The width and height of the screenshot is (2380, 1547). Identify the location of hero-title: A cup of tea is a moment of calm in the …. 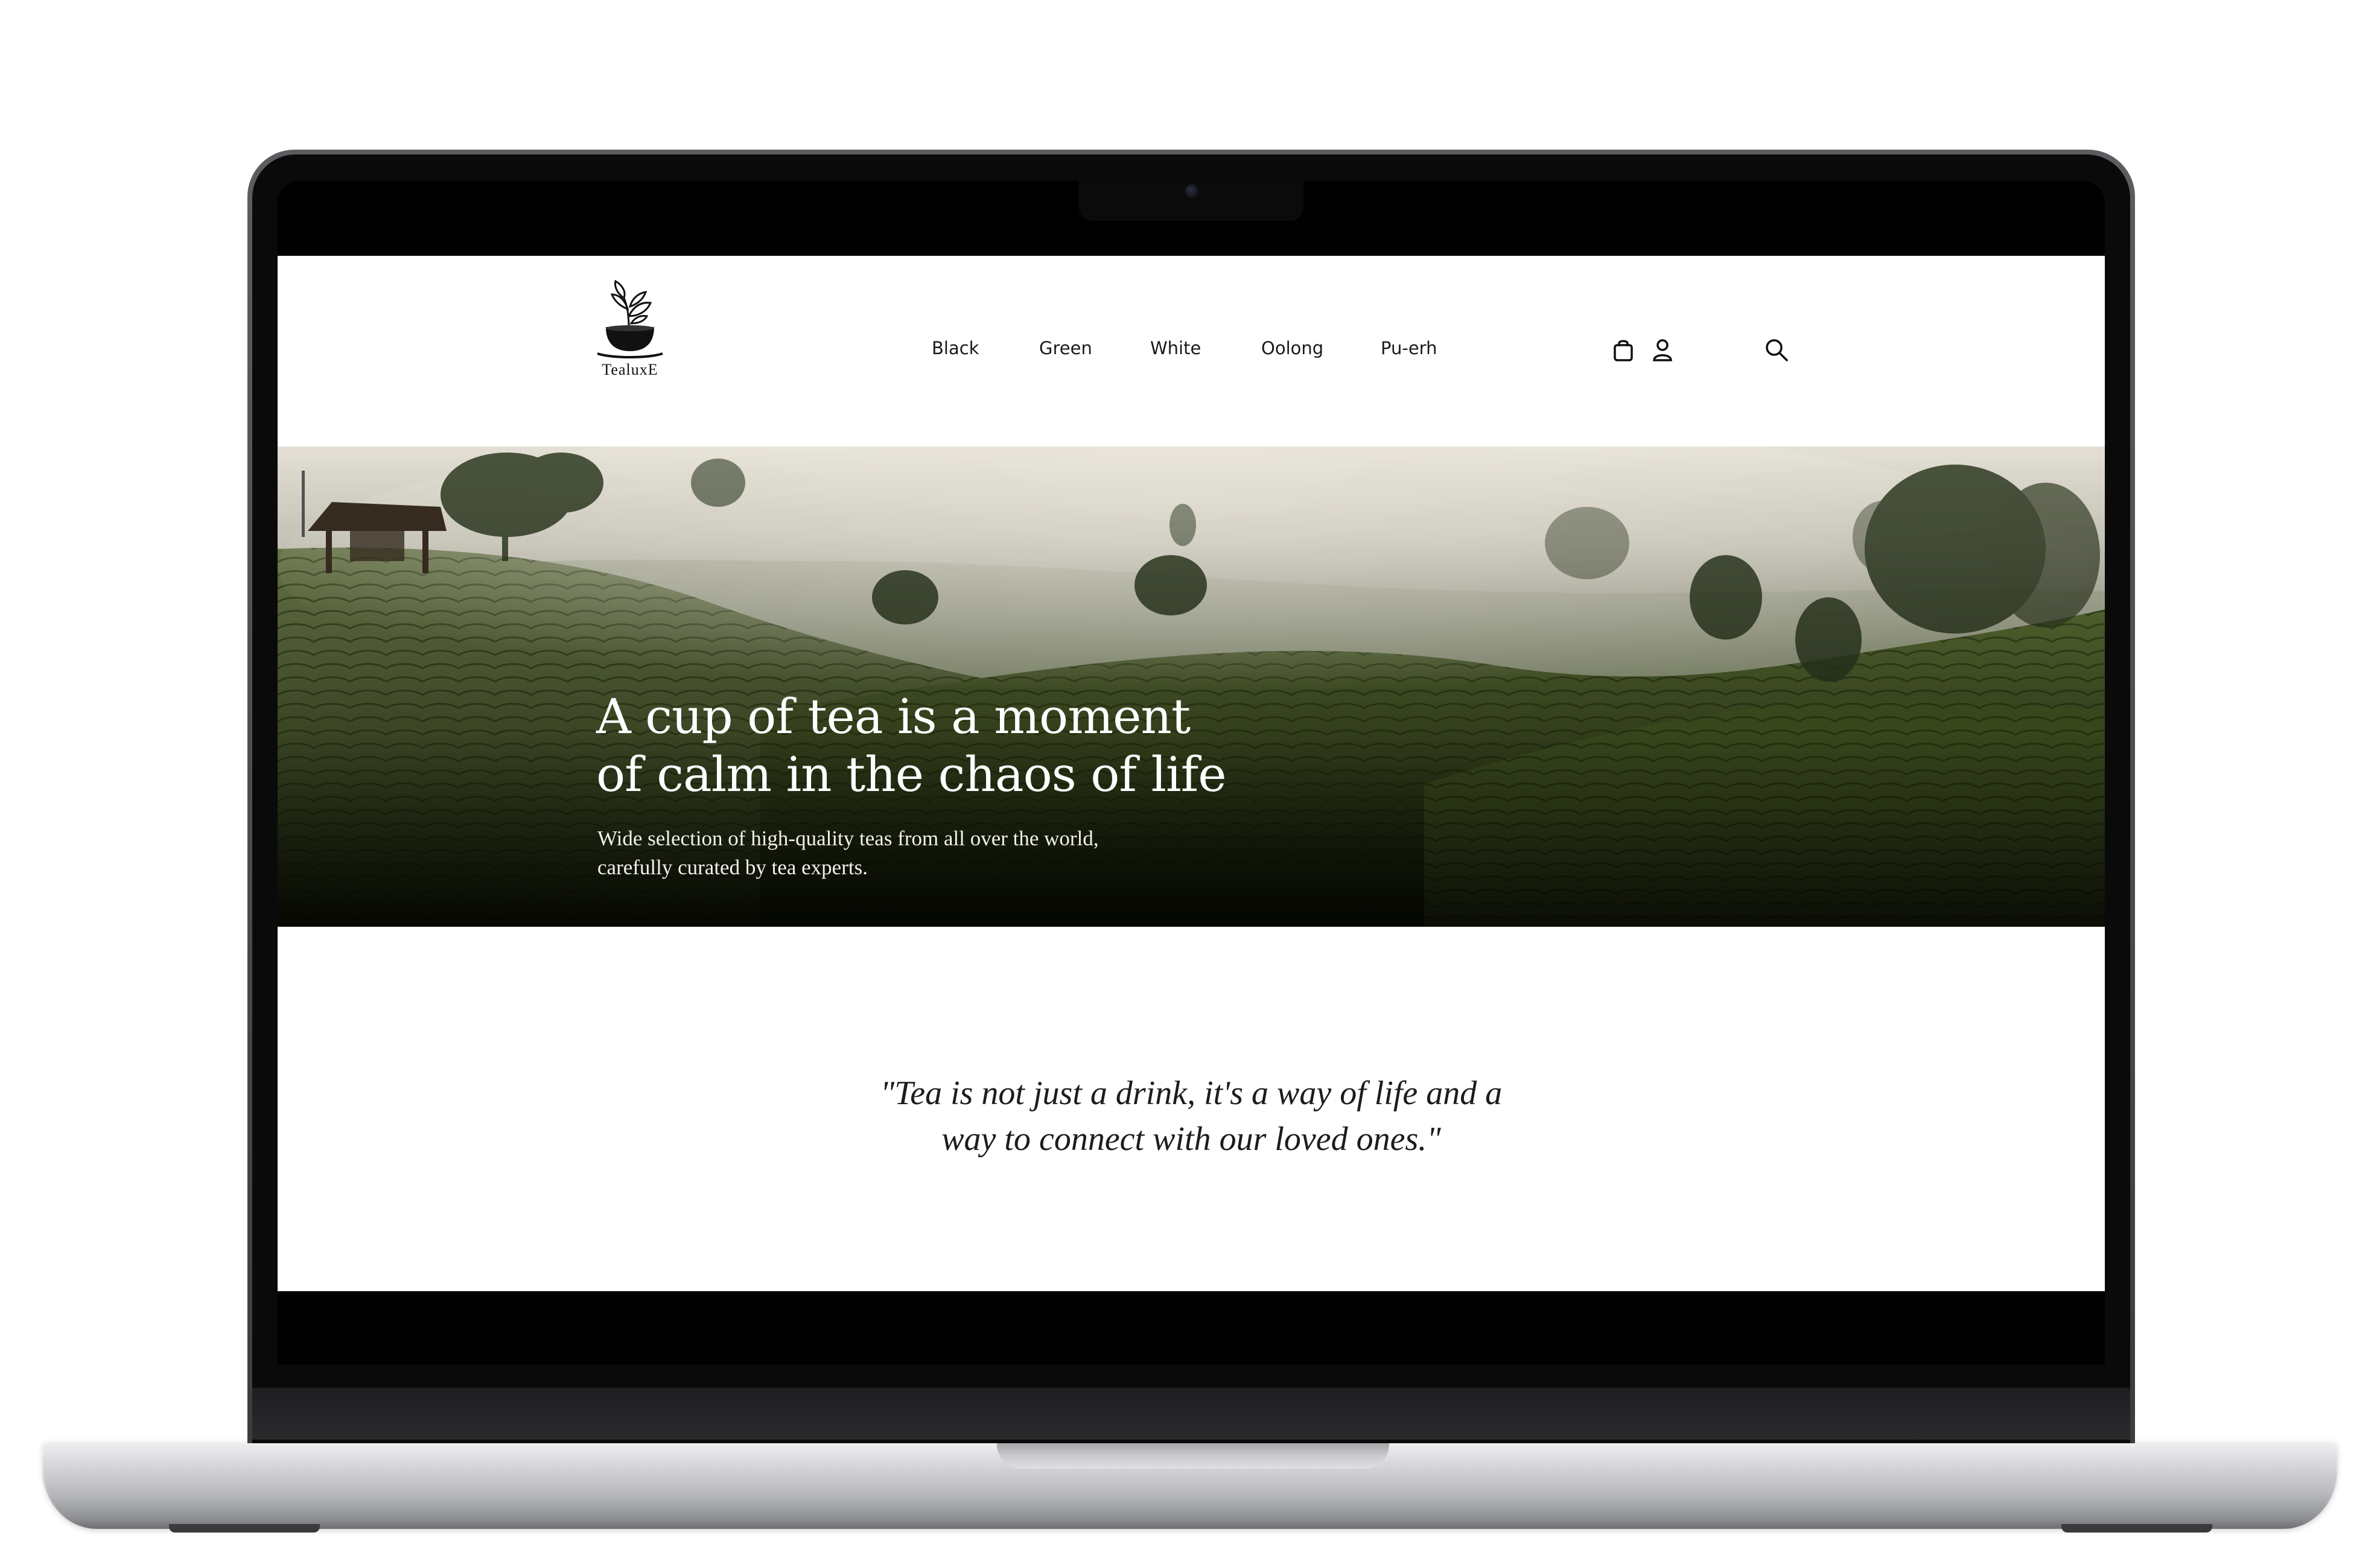
(988, 746).